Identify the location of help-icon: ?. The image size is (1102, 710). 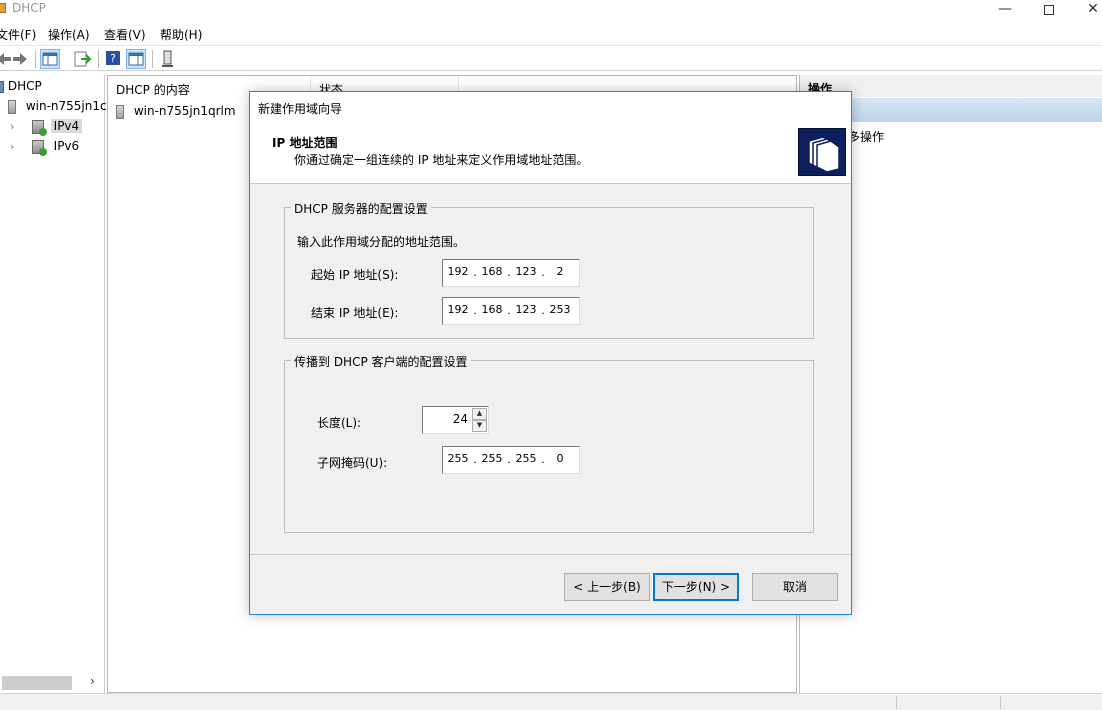
(113, 58).